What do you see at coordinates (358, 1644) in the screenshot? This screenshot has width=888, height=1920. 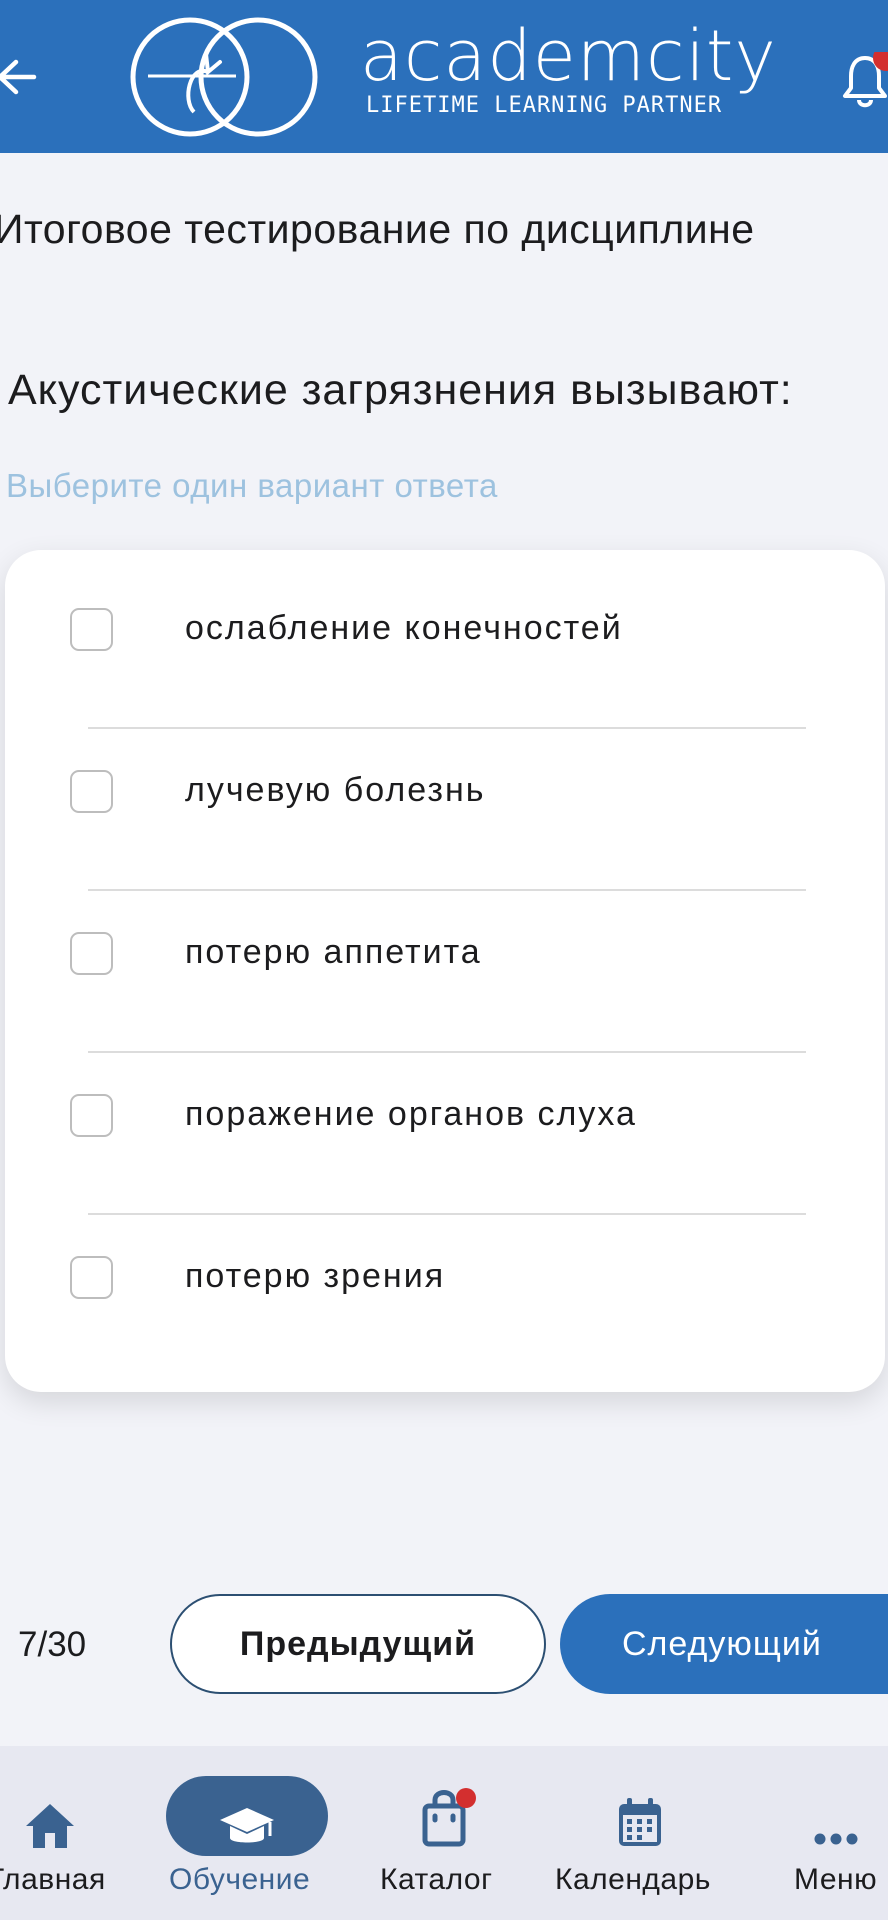 I see `previous-button: Предыдущий` at bounding box center [358, 1644].